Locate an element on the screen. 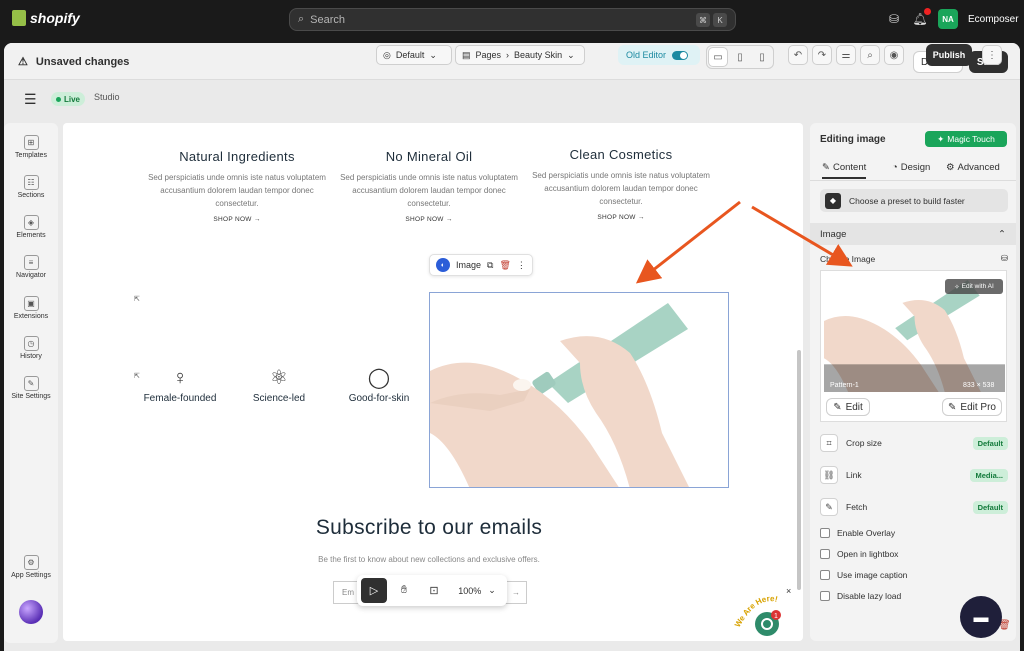 This screenshot has height=651, width=1024. rail-sections: ☷ Sections is located at coordinates (31, 187).